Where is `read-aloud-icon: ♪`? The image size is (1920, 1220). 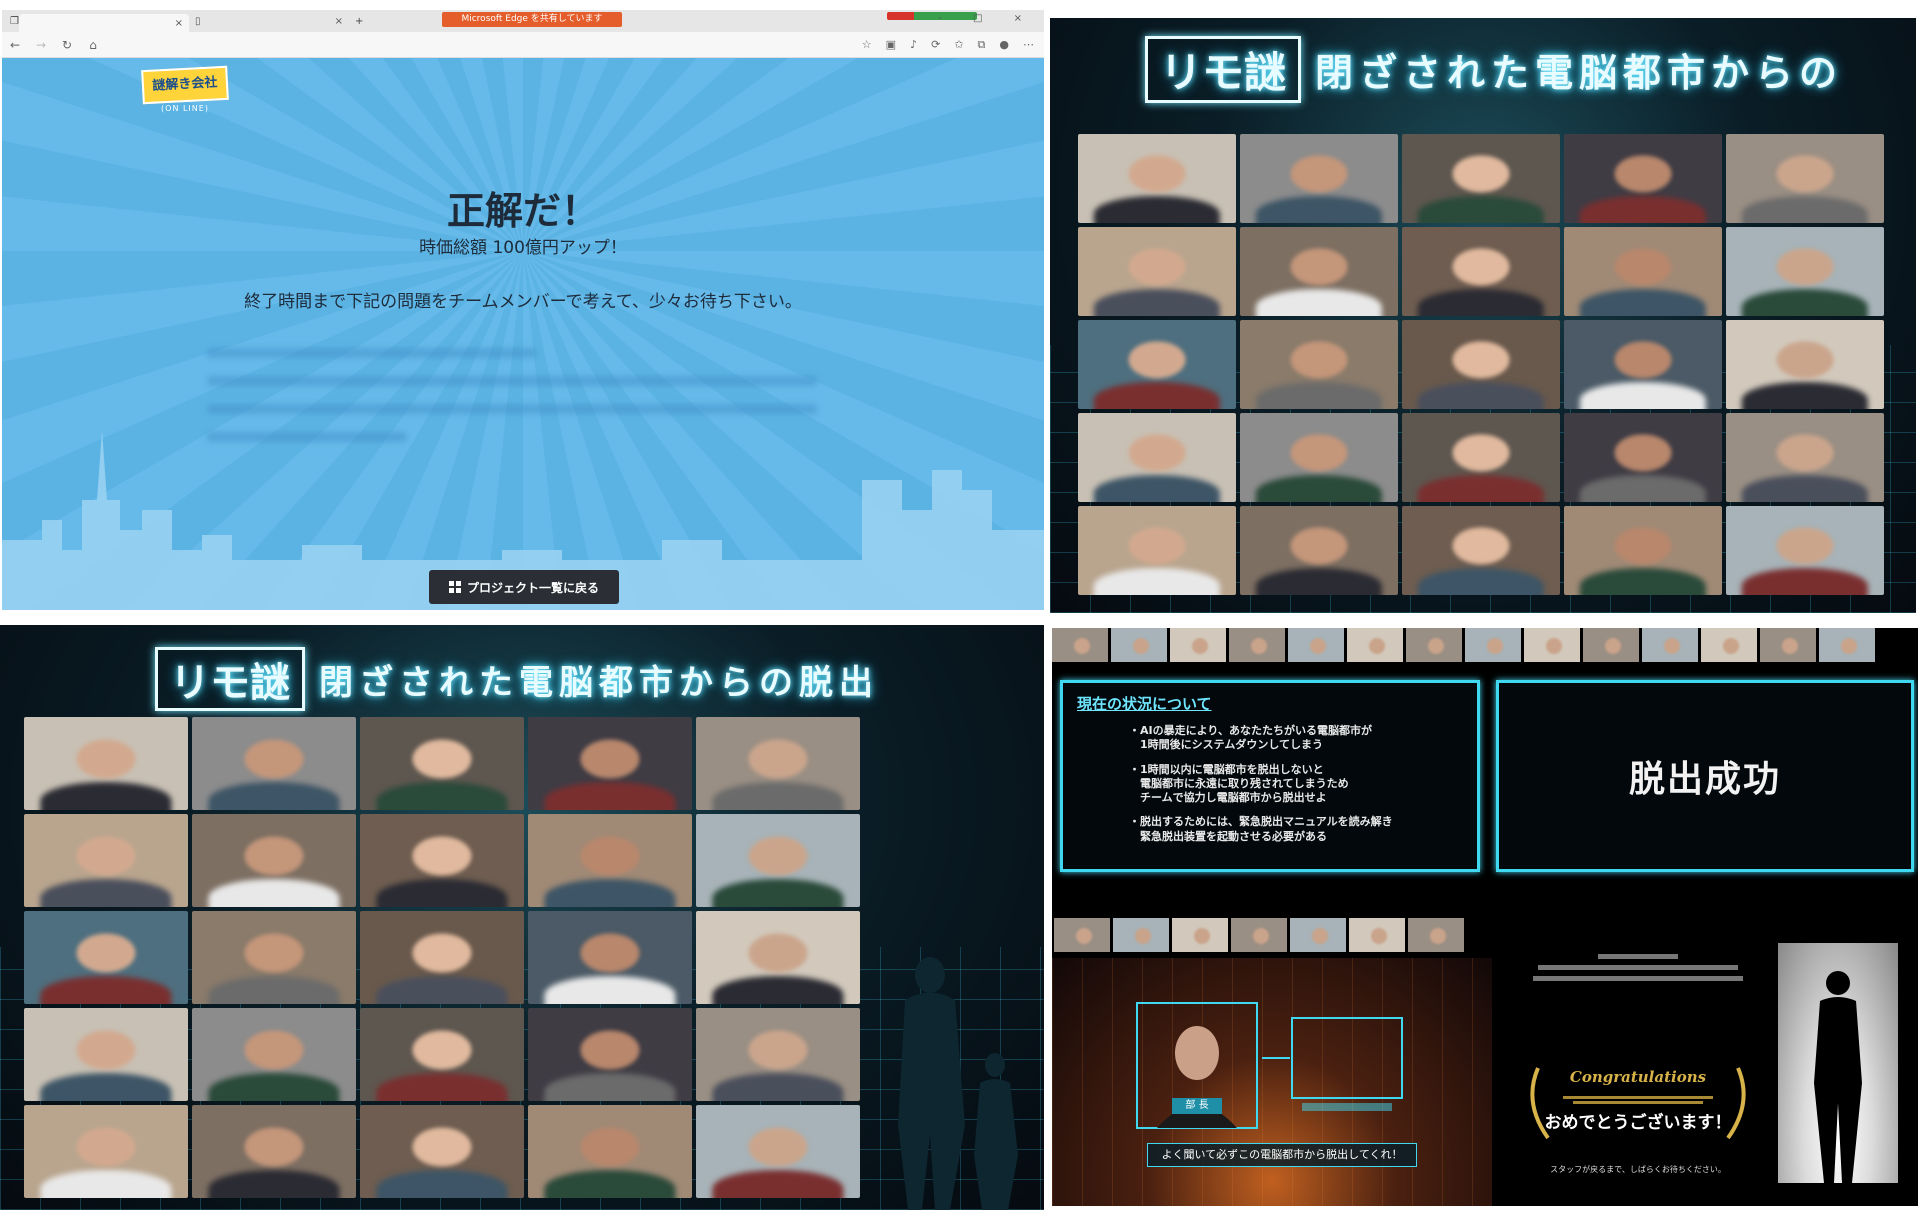 read-aloud-icon: ♪ is located at coordinates (913, 45).